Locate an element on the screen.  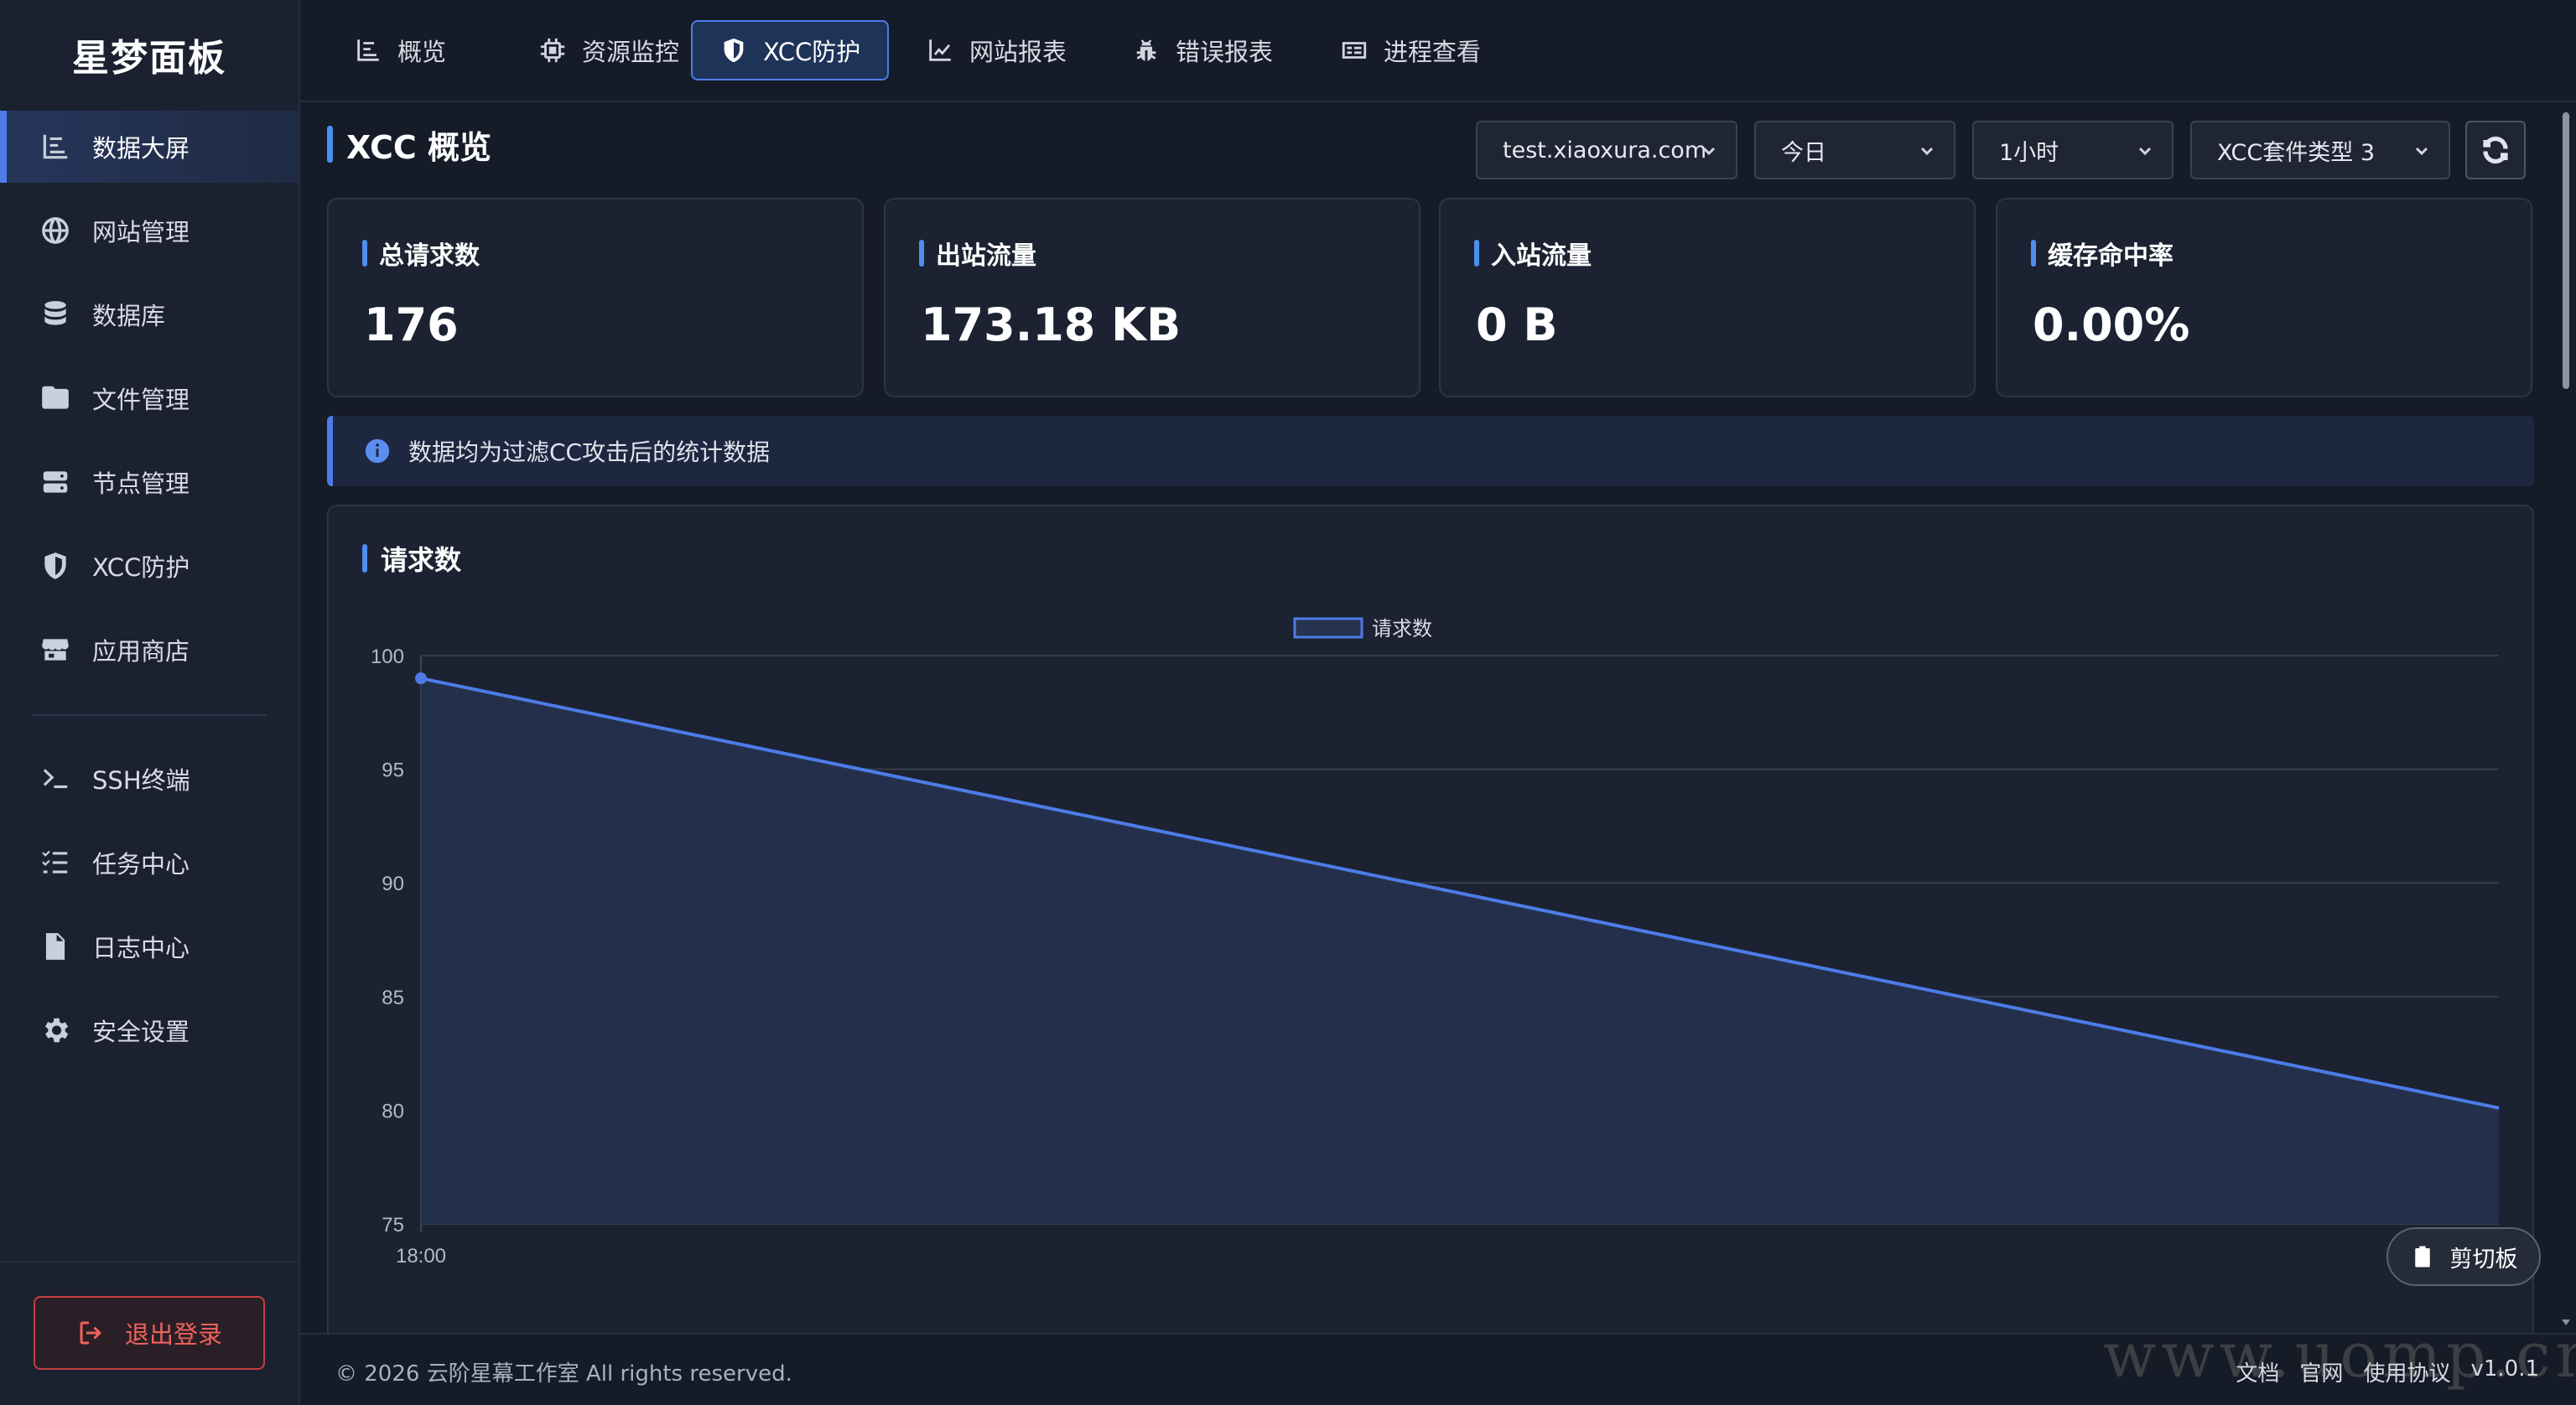
site-select: test.xiaoxura.com is located at coordinates (1606, 150).